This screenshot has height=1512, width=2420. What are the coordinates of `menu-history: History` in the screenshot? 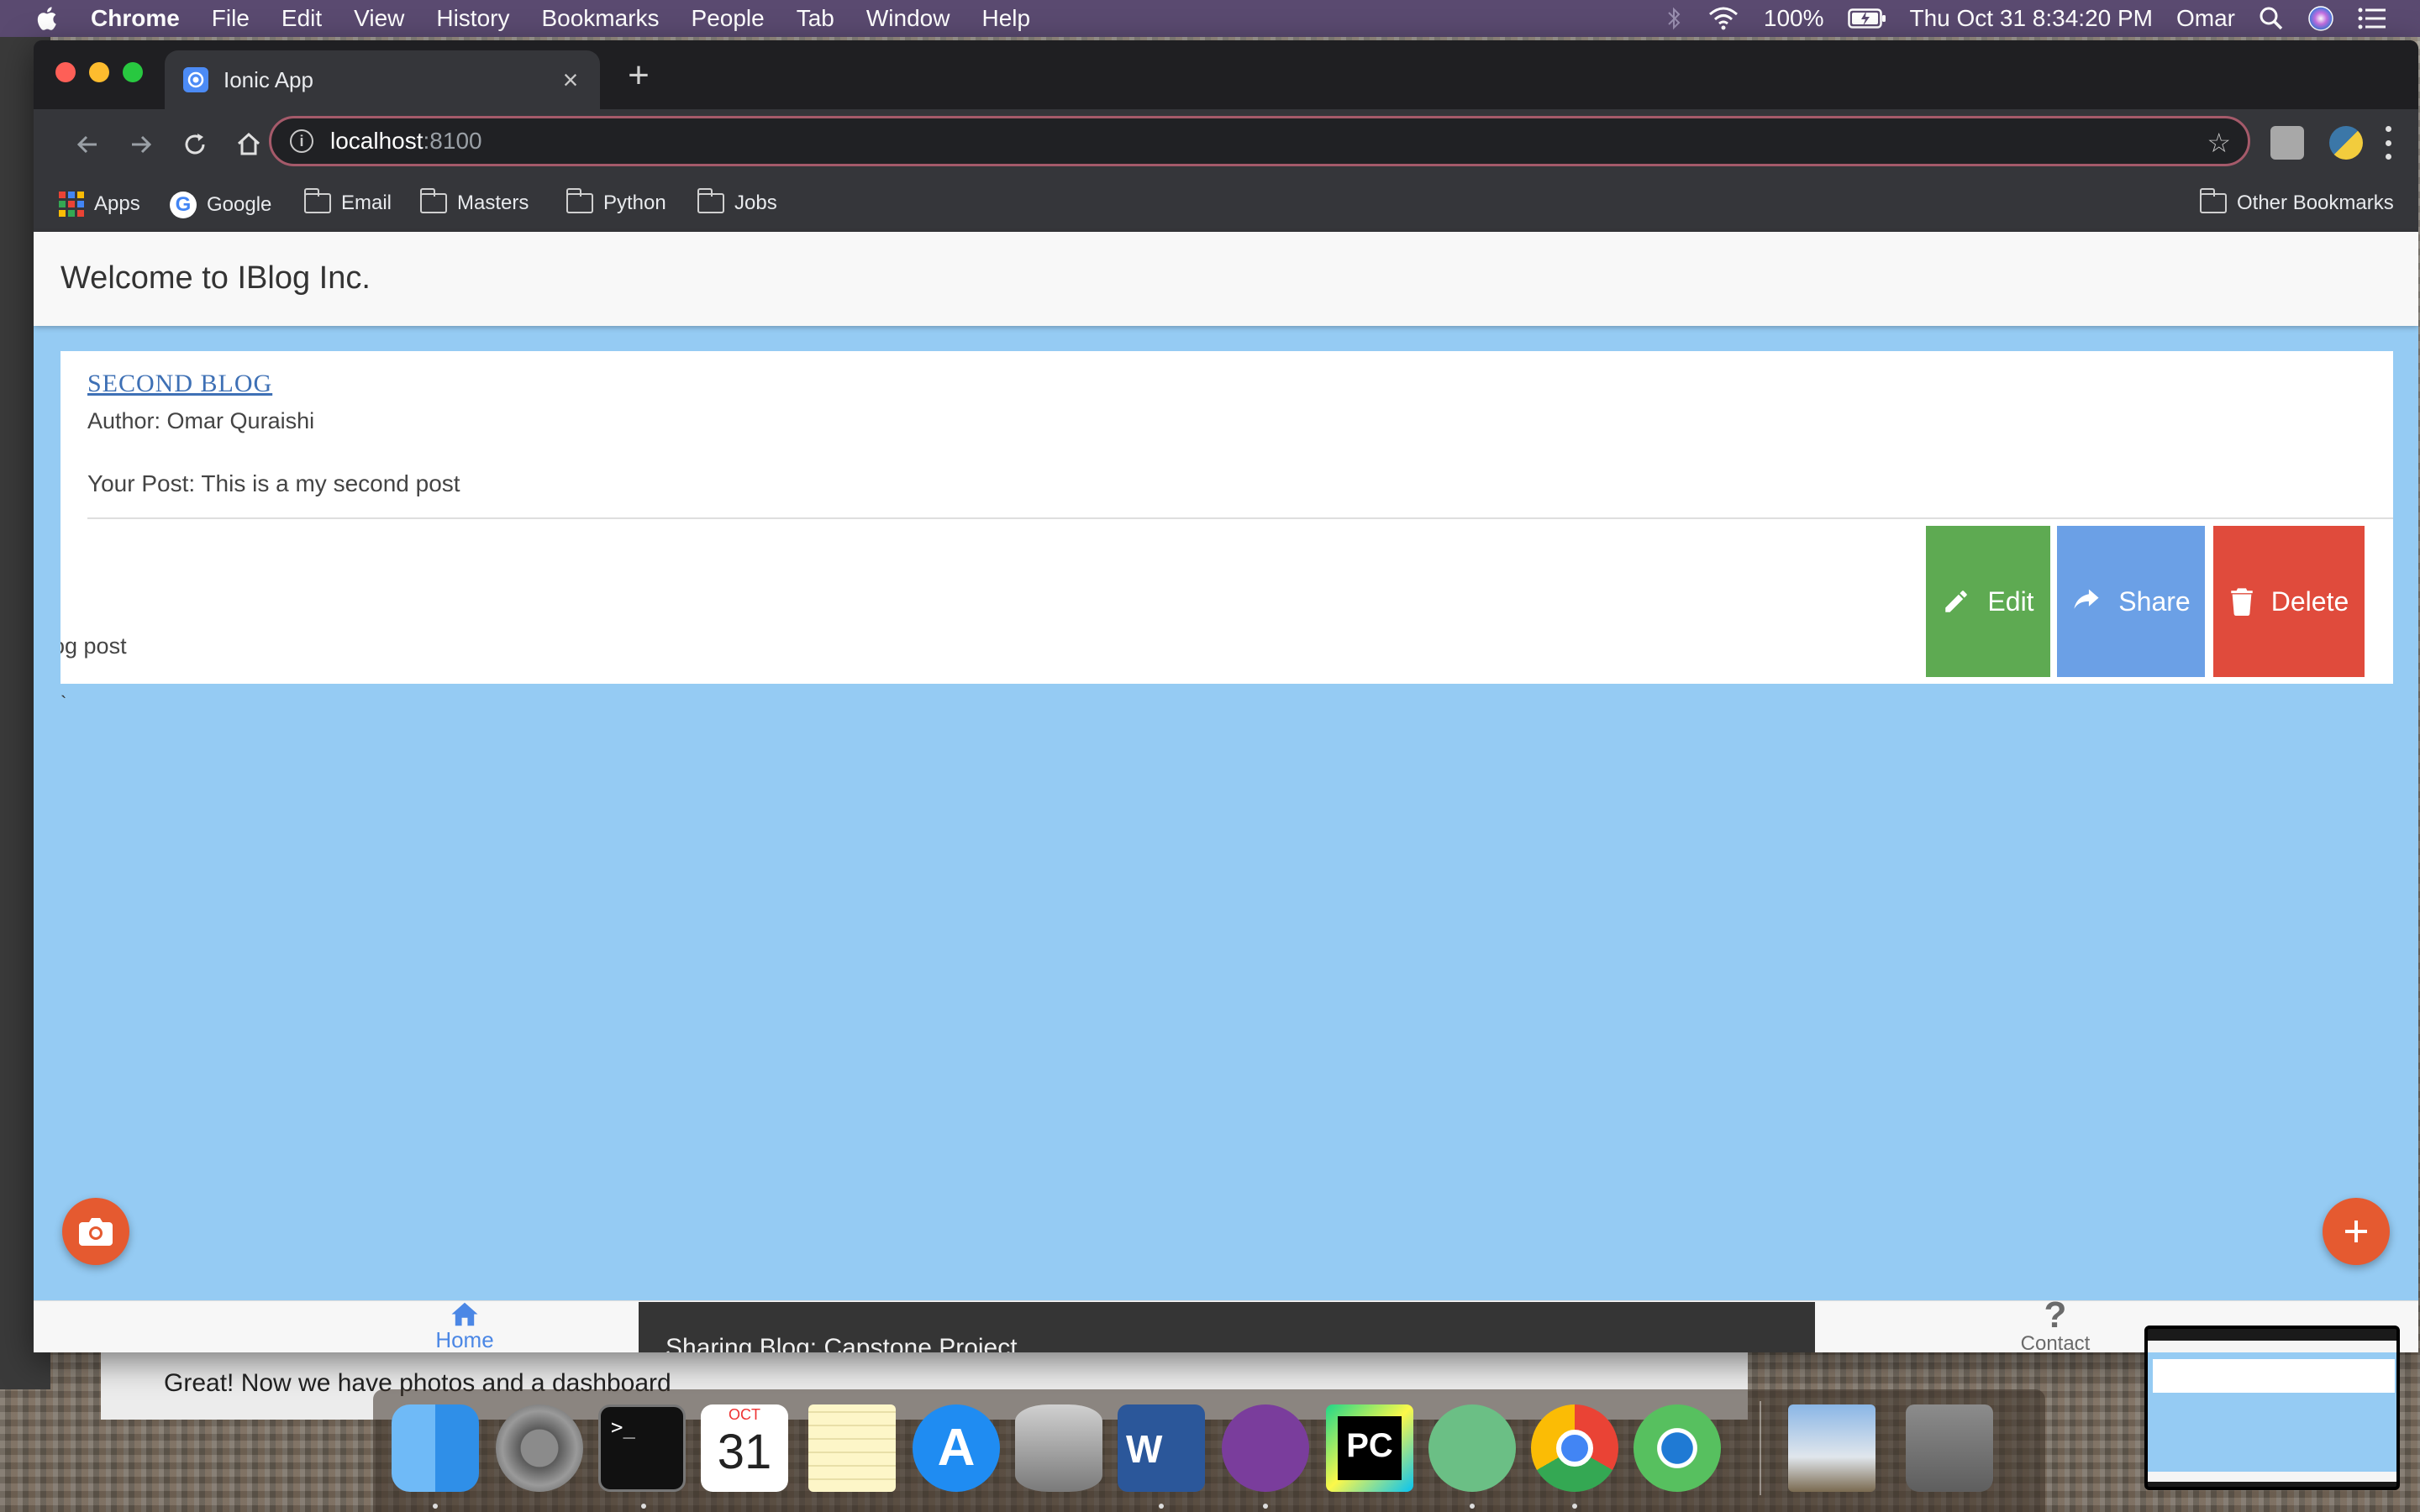 It's located at (472, 18).